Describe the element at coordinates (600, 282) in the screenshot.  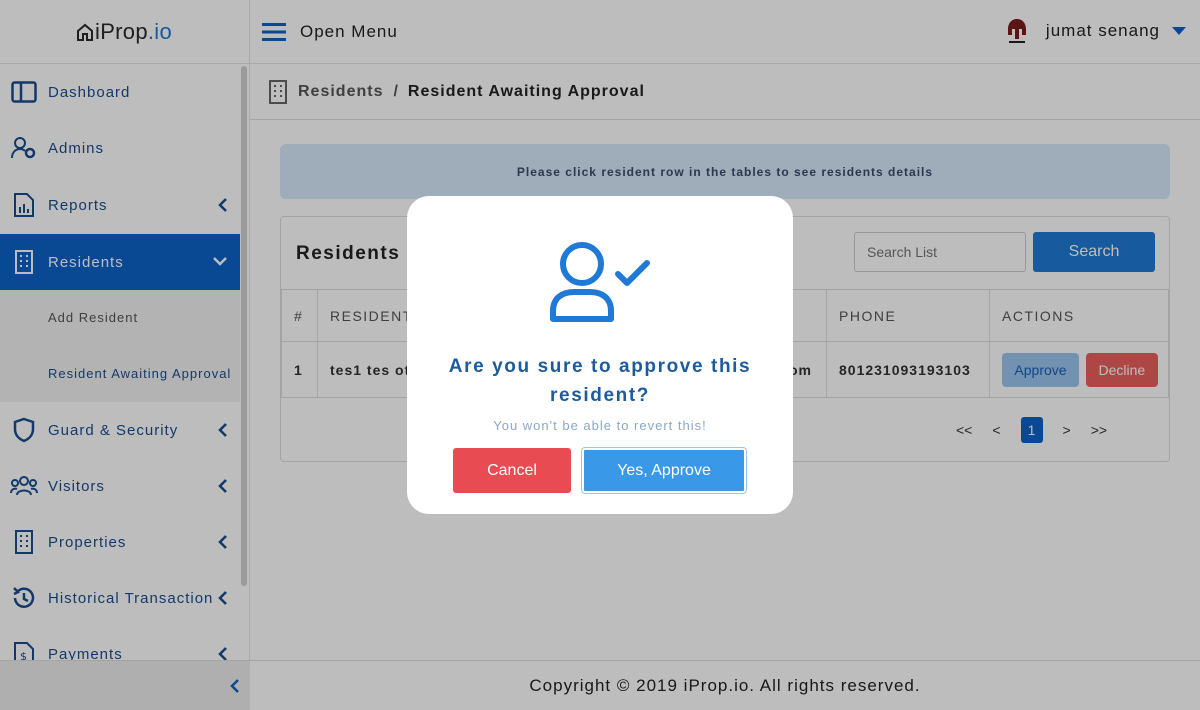
I see `user-check-icon` at that location.